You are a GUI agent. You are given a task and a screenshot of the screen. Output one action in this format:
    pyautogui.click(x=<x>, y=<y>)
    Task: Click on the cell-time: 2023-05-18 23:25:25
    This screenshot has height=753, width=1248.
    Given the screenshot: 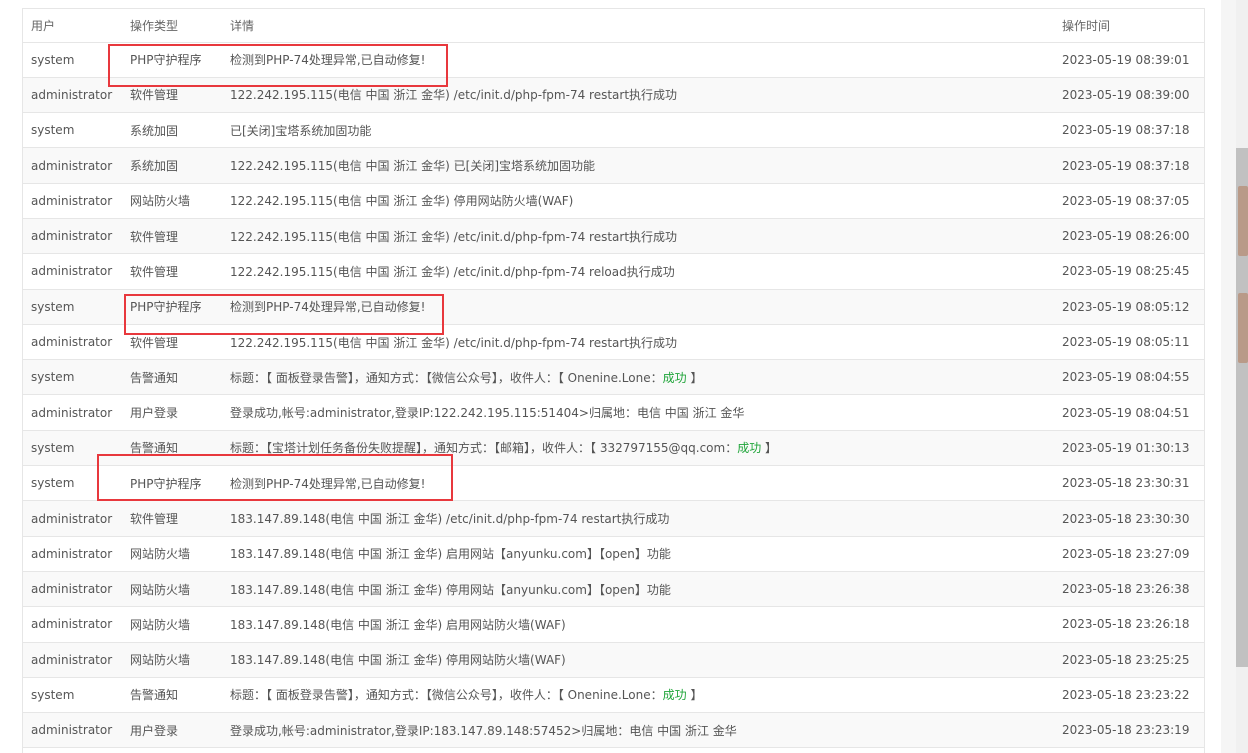 What is the action you would take?
    pyautogui.click(x=1129, y=660)
    